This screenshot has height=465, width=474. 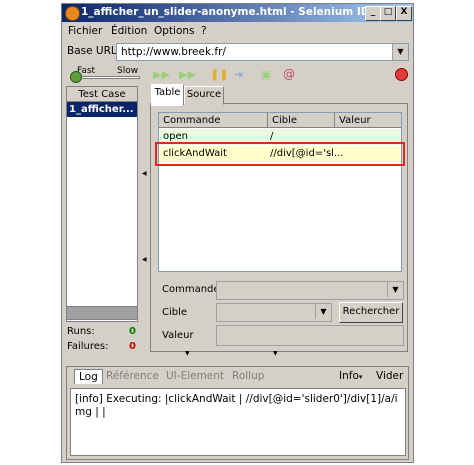 I want to click on column-header-commande: Commande, so click(x=213, y=120).